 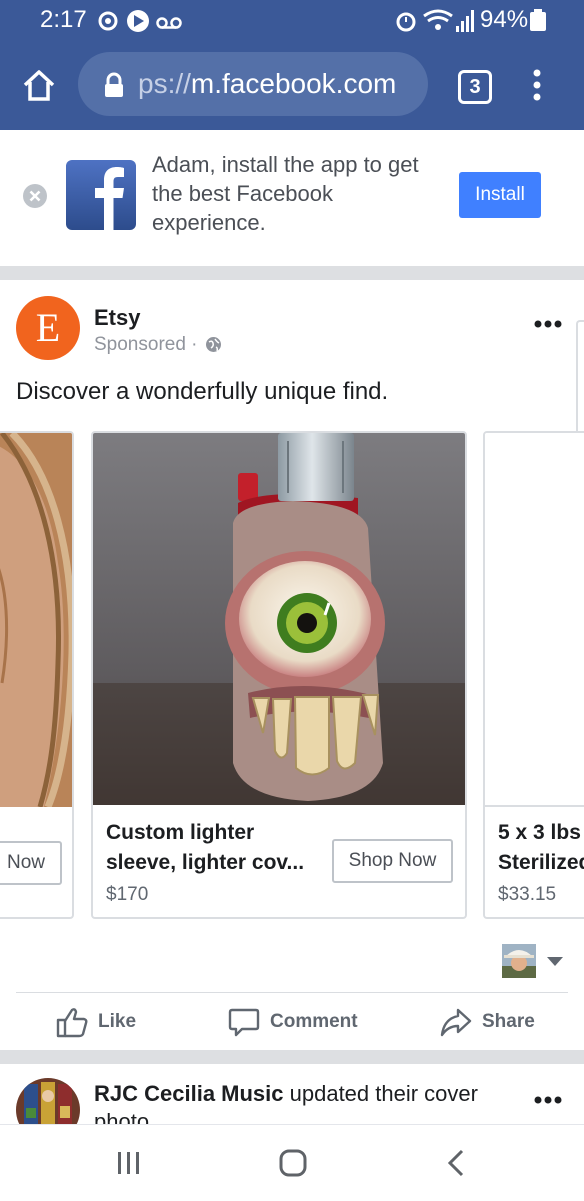 What do you see at coordinates (438, 19) in the screenshot?
I see `wifi-icon` at bounding box center [438, 19].